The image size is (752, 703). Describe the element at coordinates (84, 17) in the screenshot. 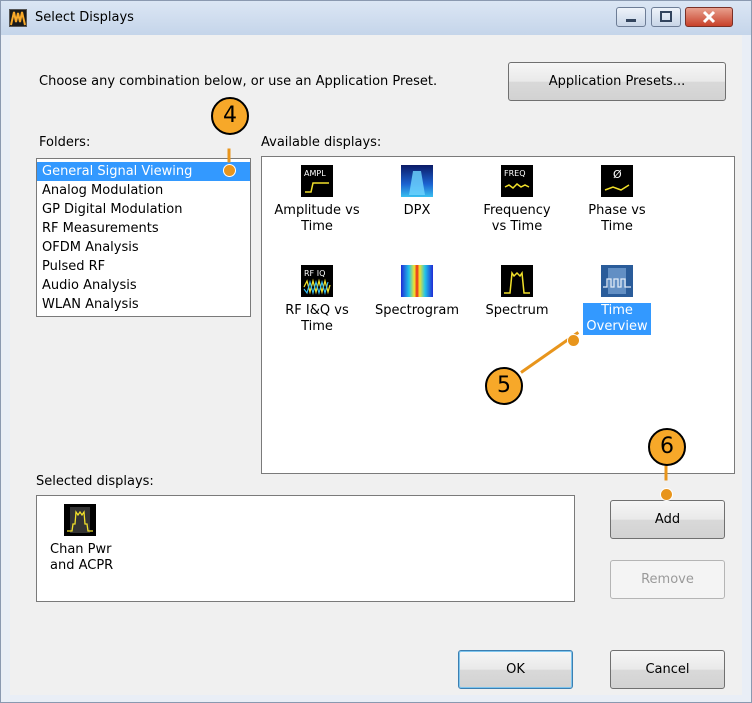

I see `window-title: Select Displays` at that location.